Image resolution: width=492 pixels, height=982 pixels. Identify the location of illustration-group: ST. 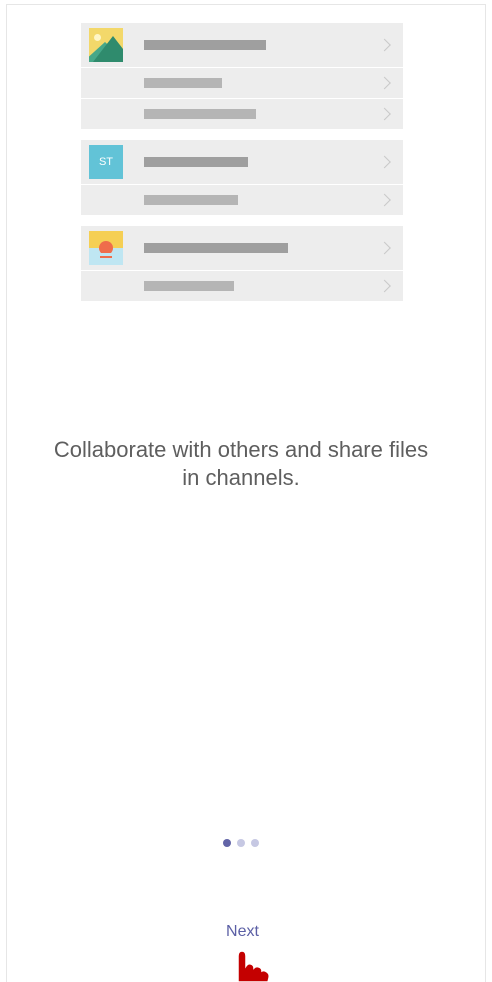
(242, 178).